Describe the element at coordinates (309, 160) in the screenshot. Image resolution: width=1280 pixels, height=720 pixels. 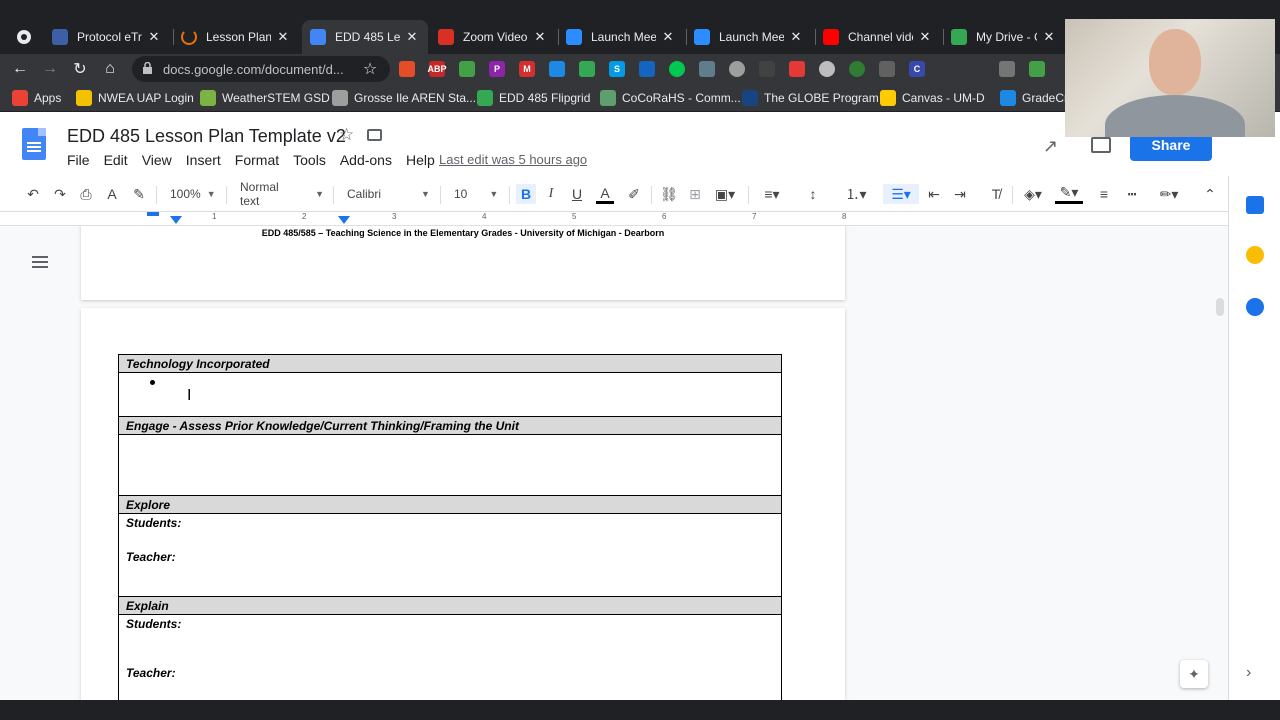
I see `menu-tools: Tools` at that location.